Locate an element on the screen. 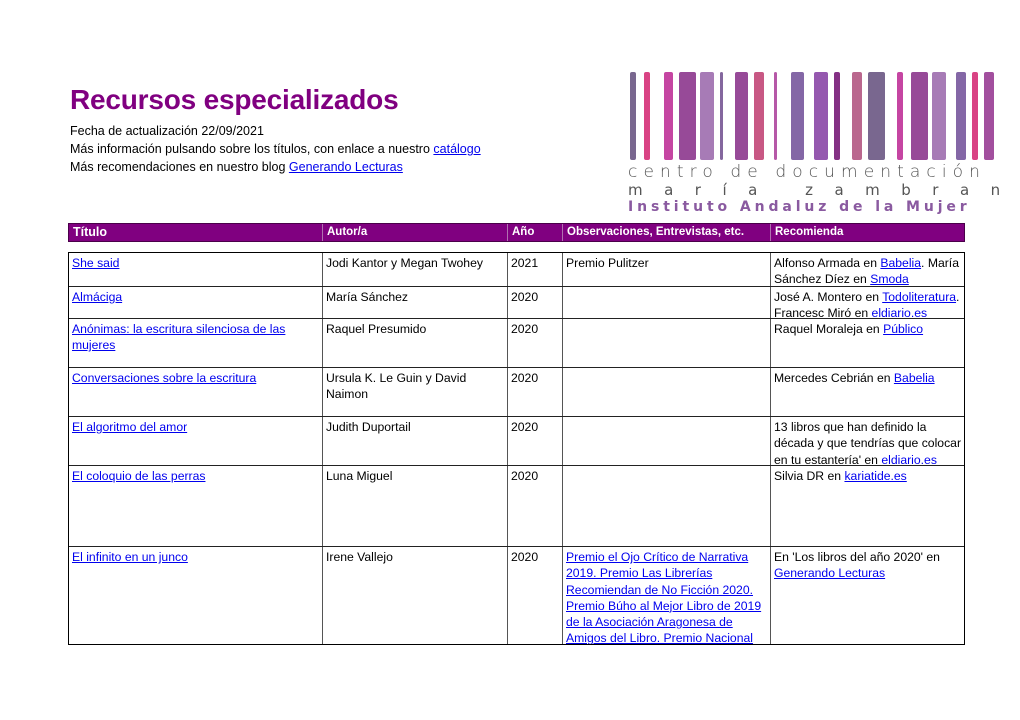 Image resolution: width=1020 pixels, height=720 pixels. cell-author: Jodi Kantor y Megan Twohey is located at coordinates (414, 269).